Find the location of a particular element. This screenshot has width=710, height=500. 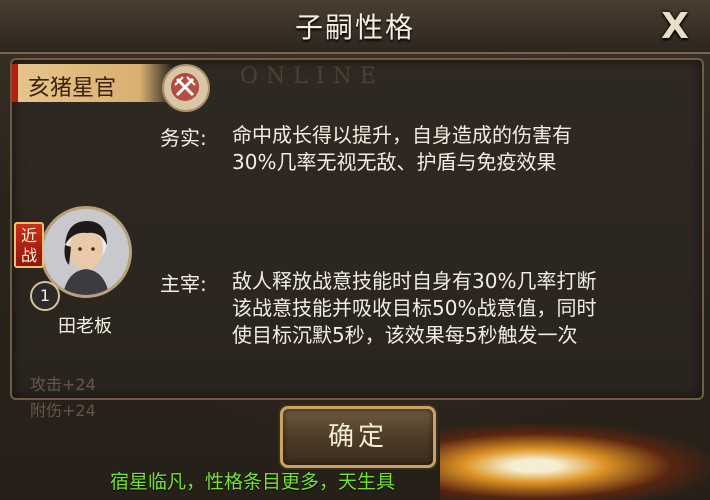

title-bar: 子嗣性格 X is located at coordinates (355, 27).